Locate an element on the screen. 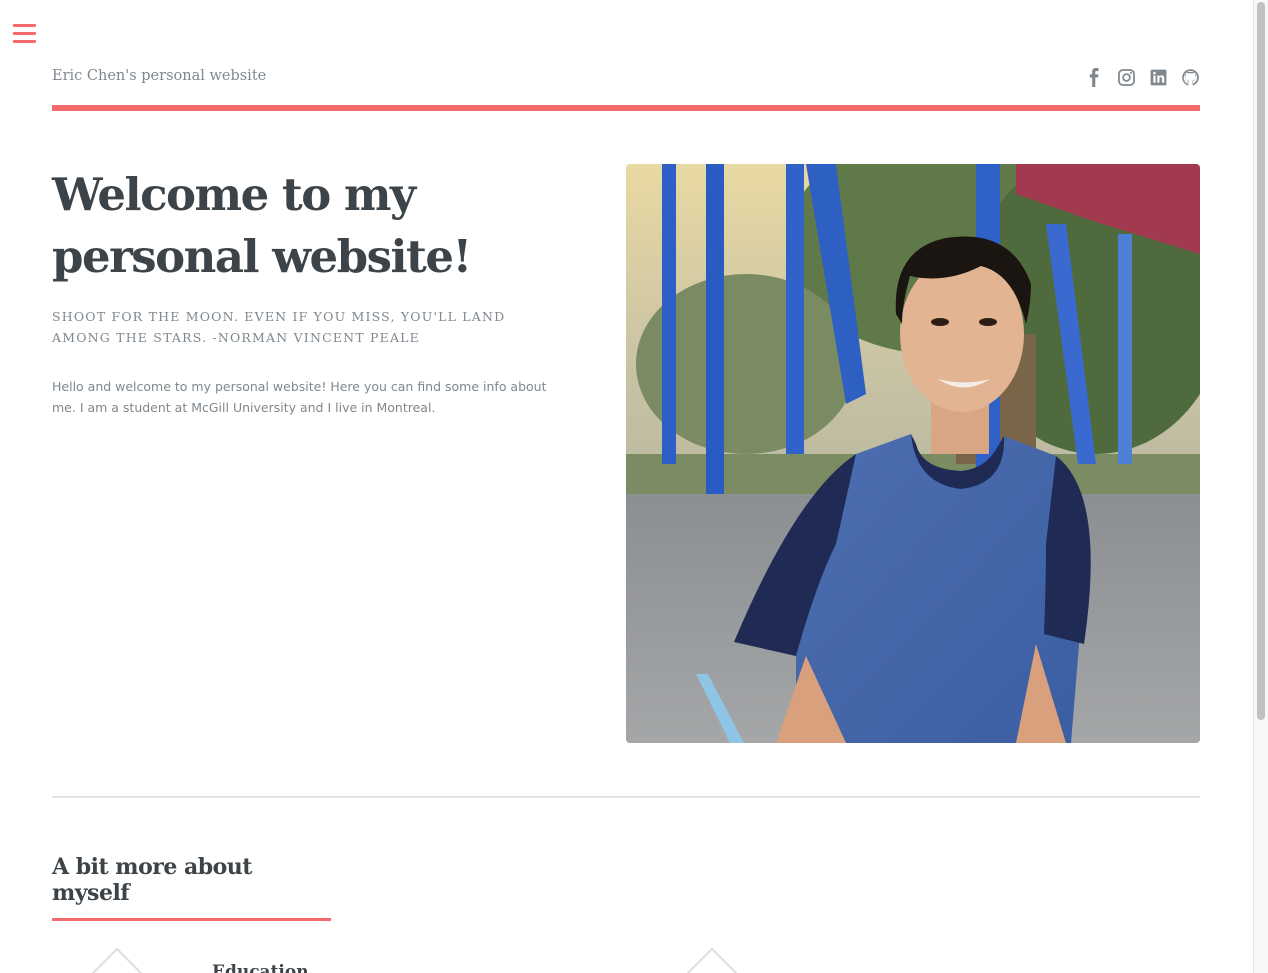  features-row: Education is located at coordinates (626, 960).